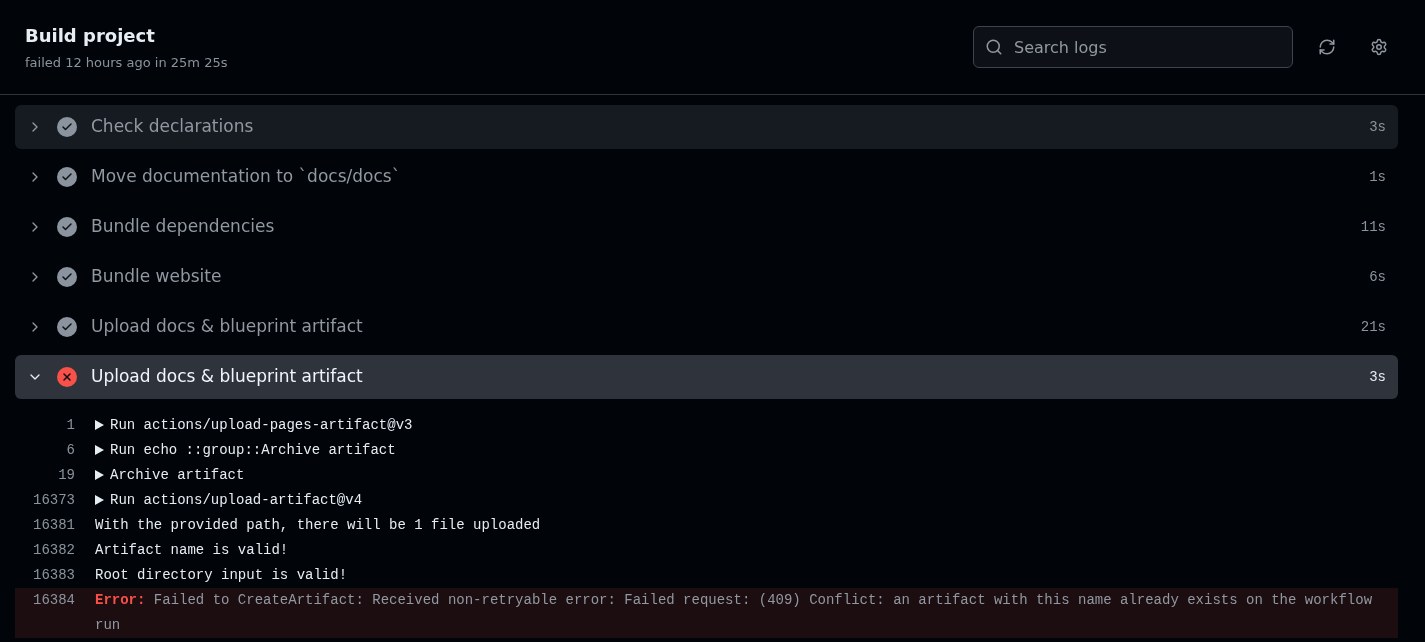 Image resolution: width=1425 pixels, height=642 pixels. What do you see at coordinates (221, 575) in the screenshot?
I see `log-line: Root directory input is valid!` at bounding box center [221, 575].